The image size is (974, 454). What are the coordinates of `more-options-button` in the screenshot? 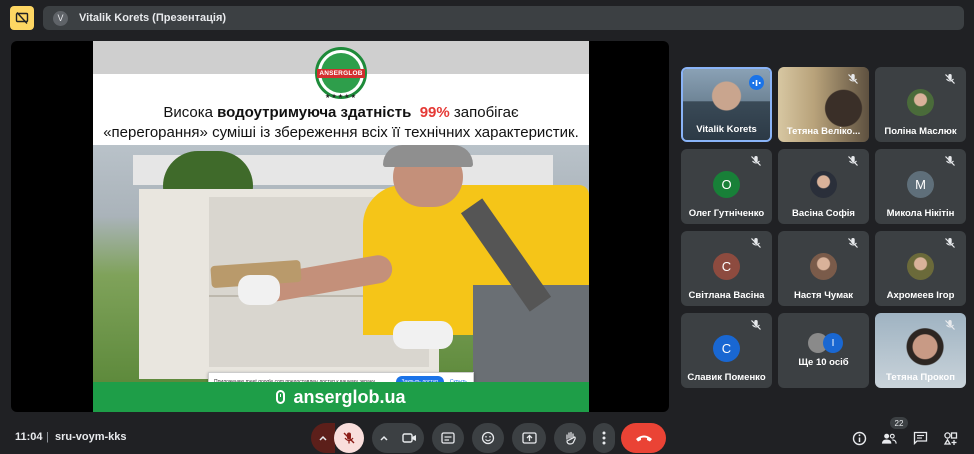 It's located at (604, 438).